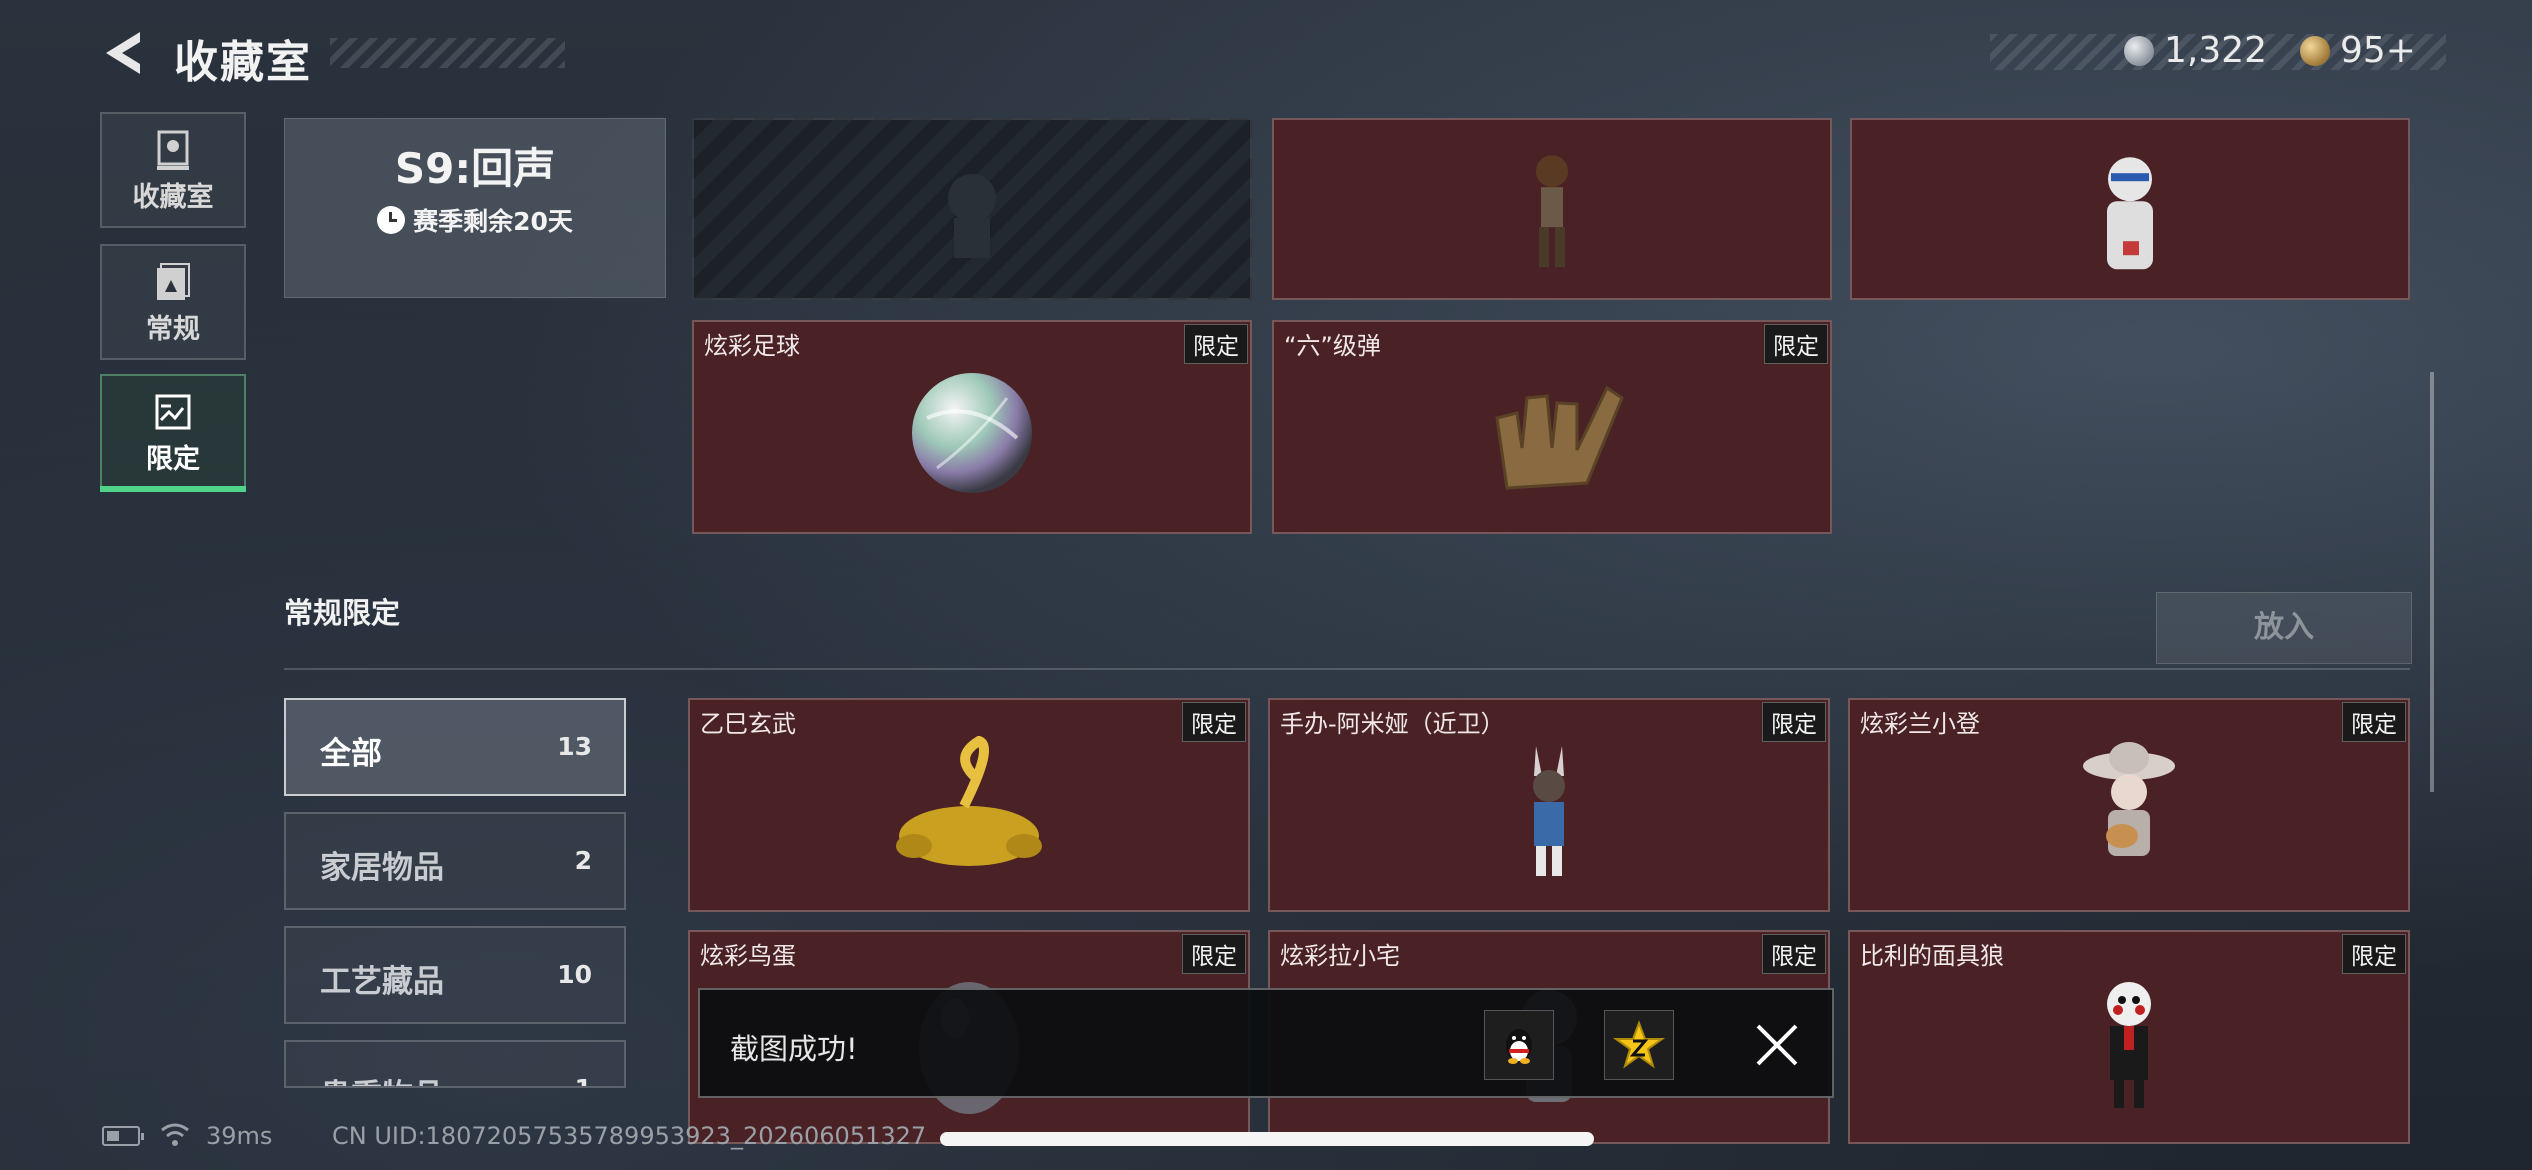  What do you see at coordinates (173, 302) in the screenshot?
I see `sidebar-item-regular: 常规` at bounding box center [173, 302].